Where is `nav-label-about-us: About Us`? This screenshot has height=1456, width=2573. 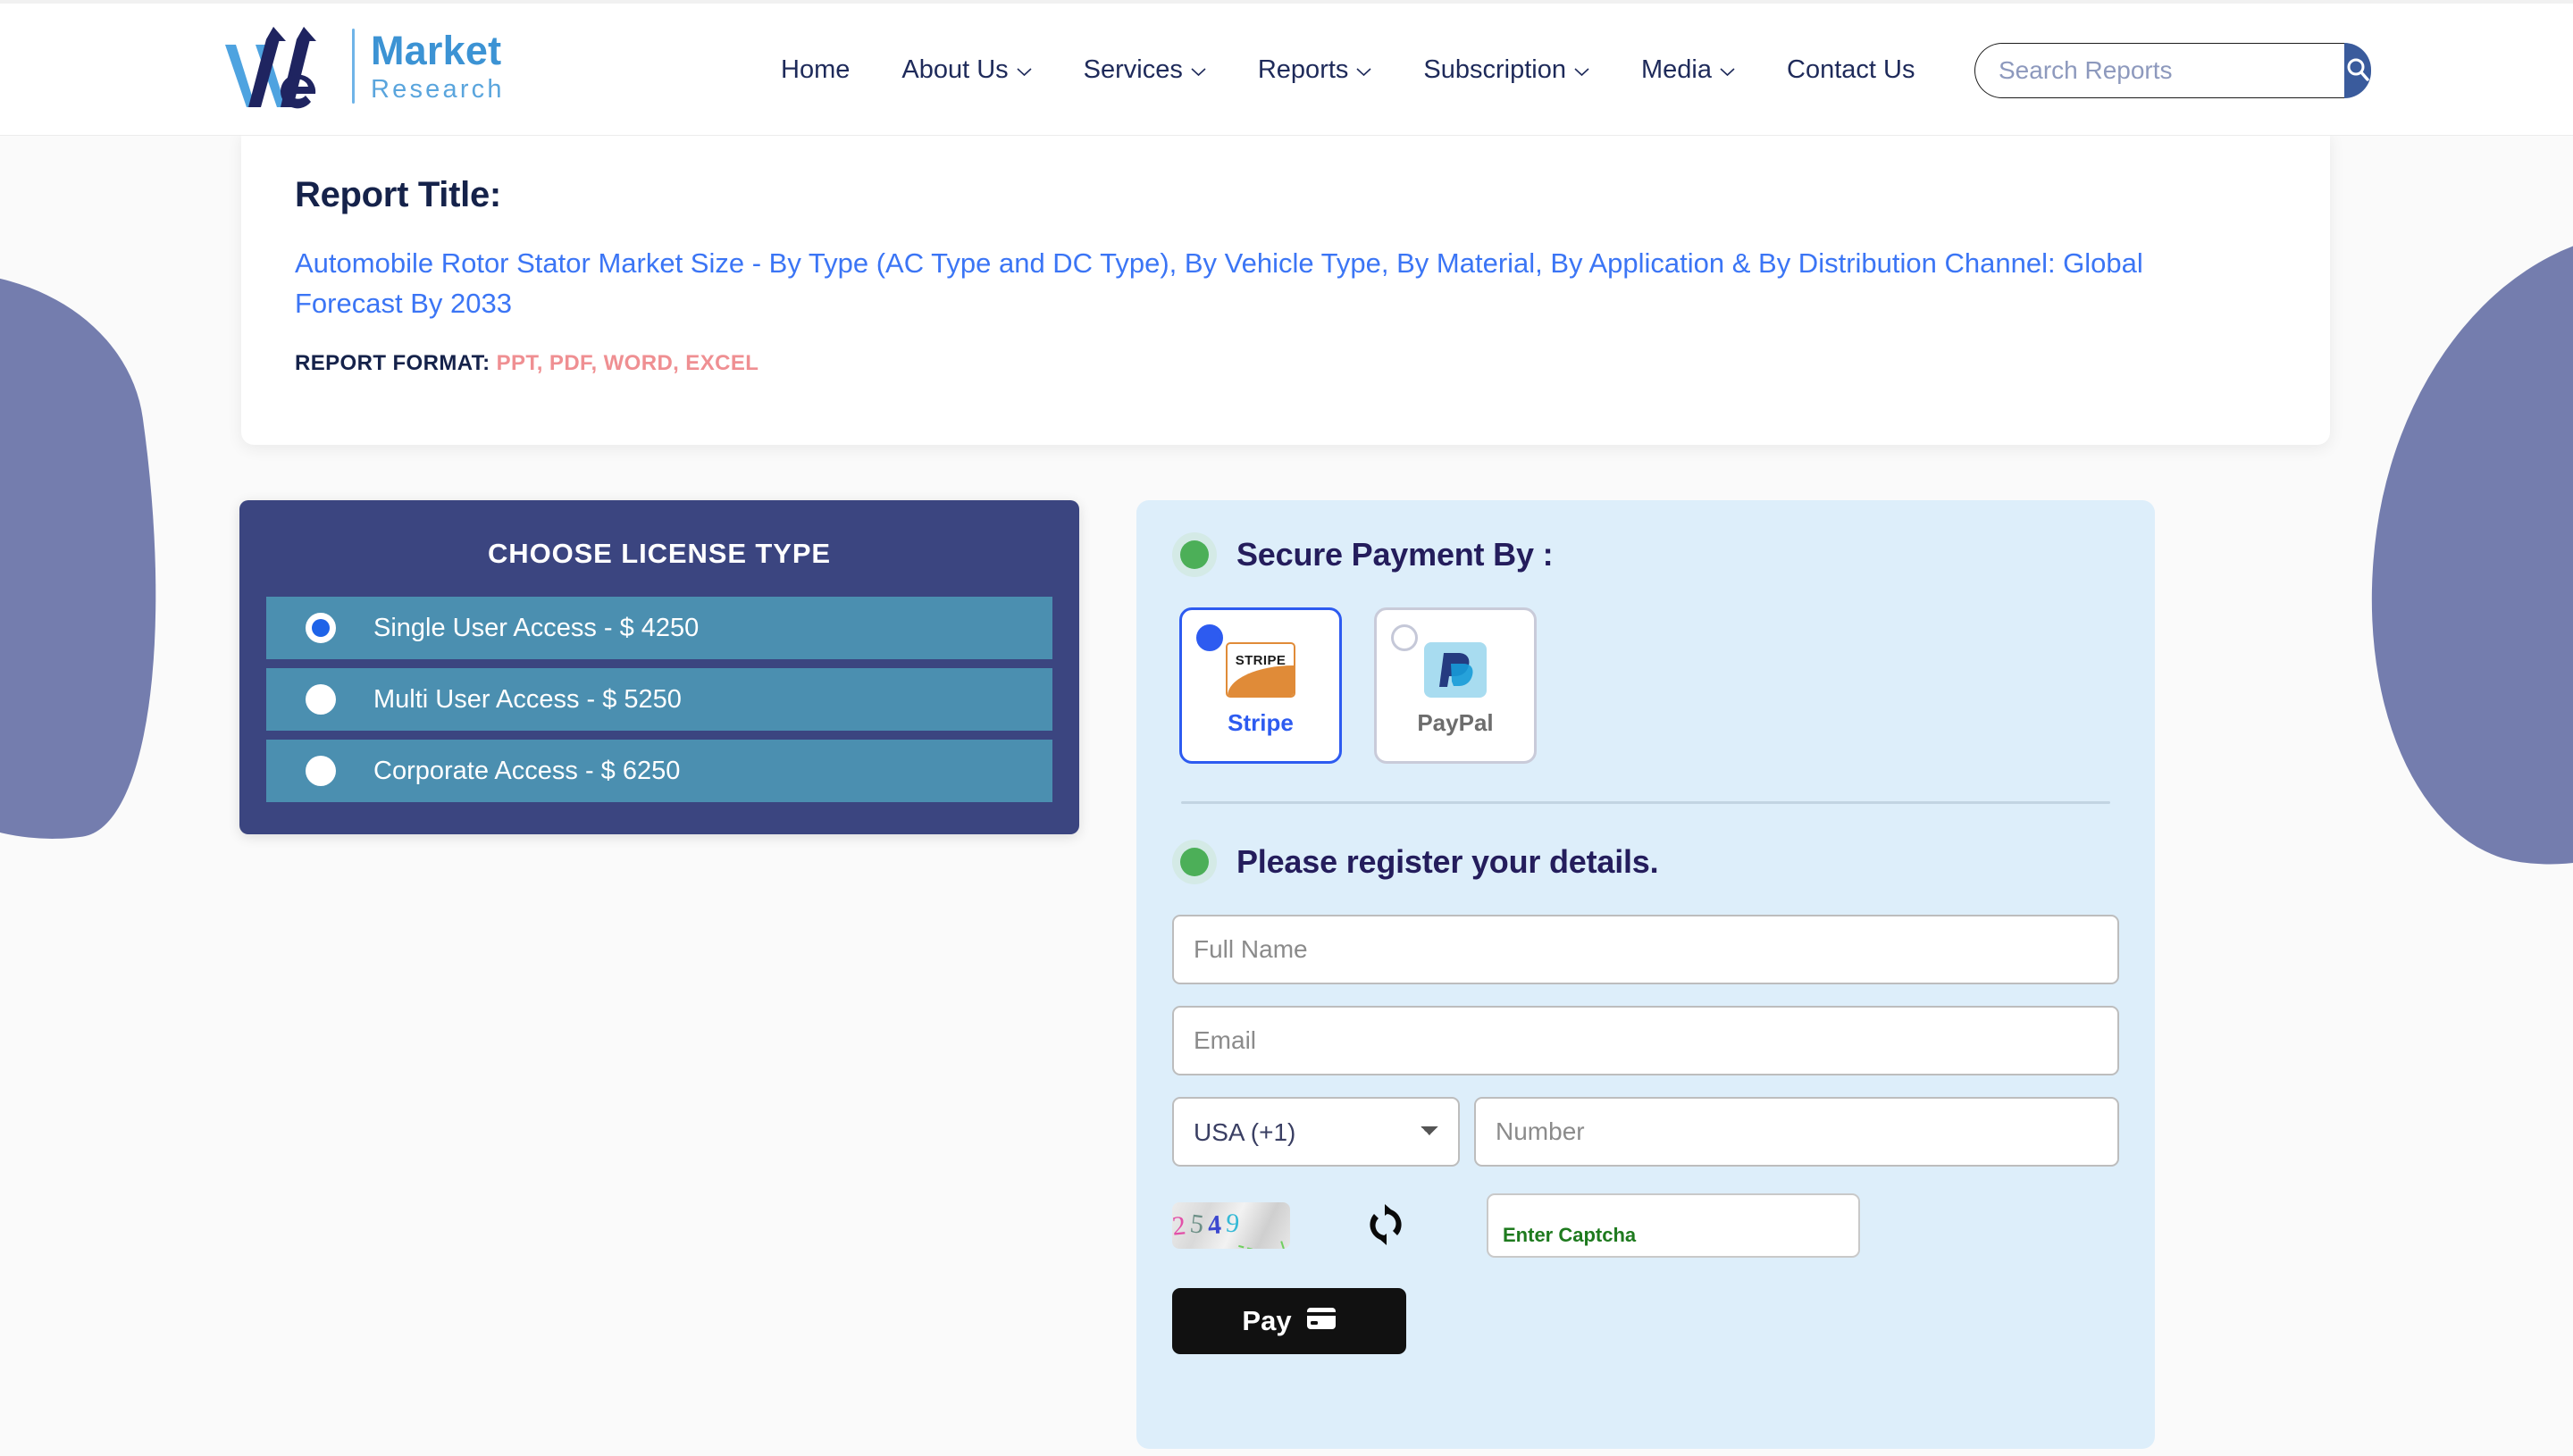
nav-label-about-us: About Us is located at coordinates (955, 69).